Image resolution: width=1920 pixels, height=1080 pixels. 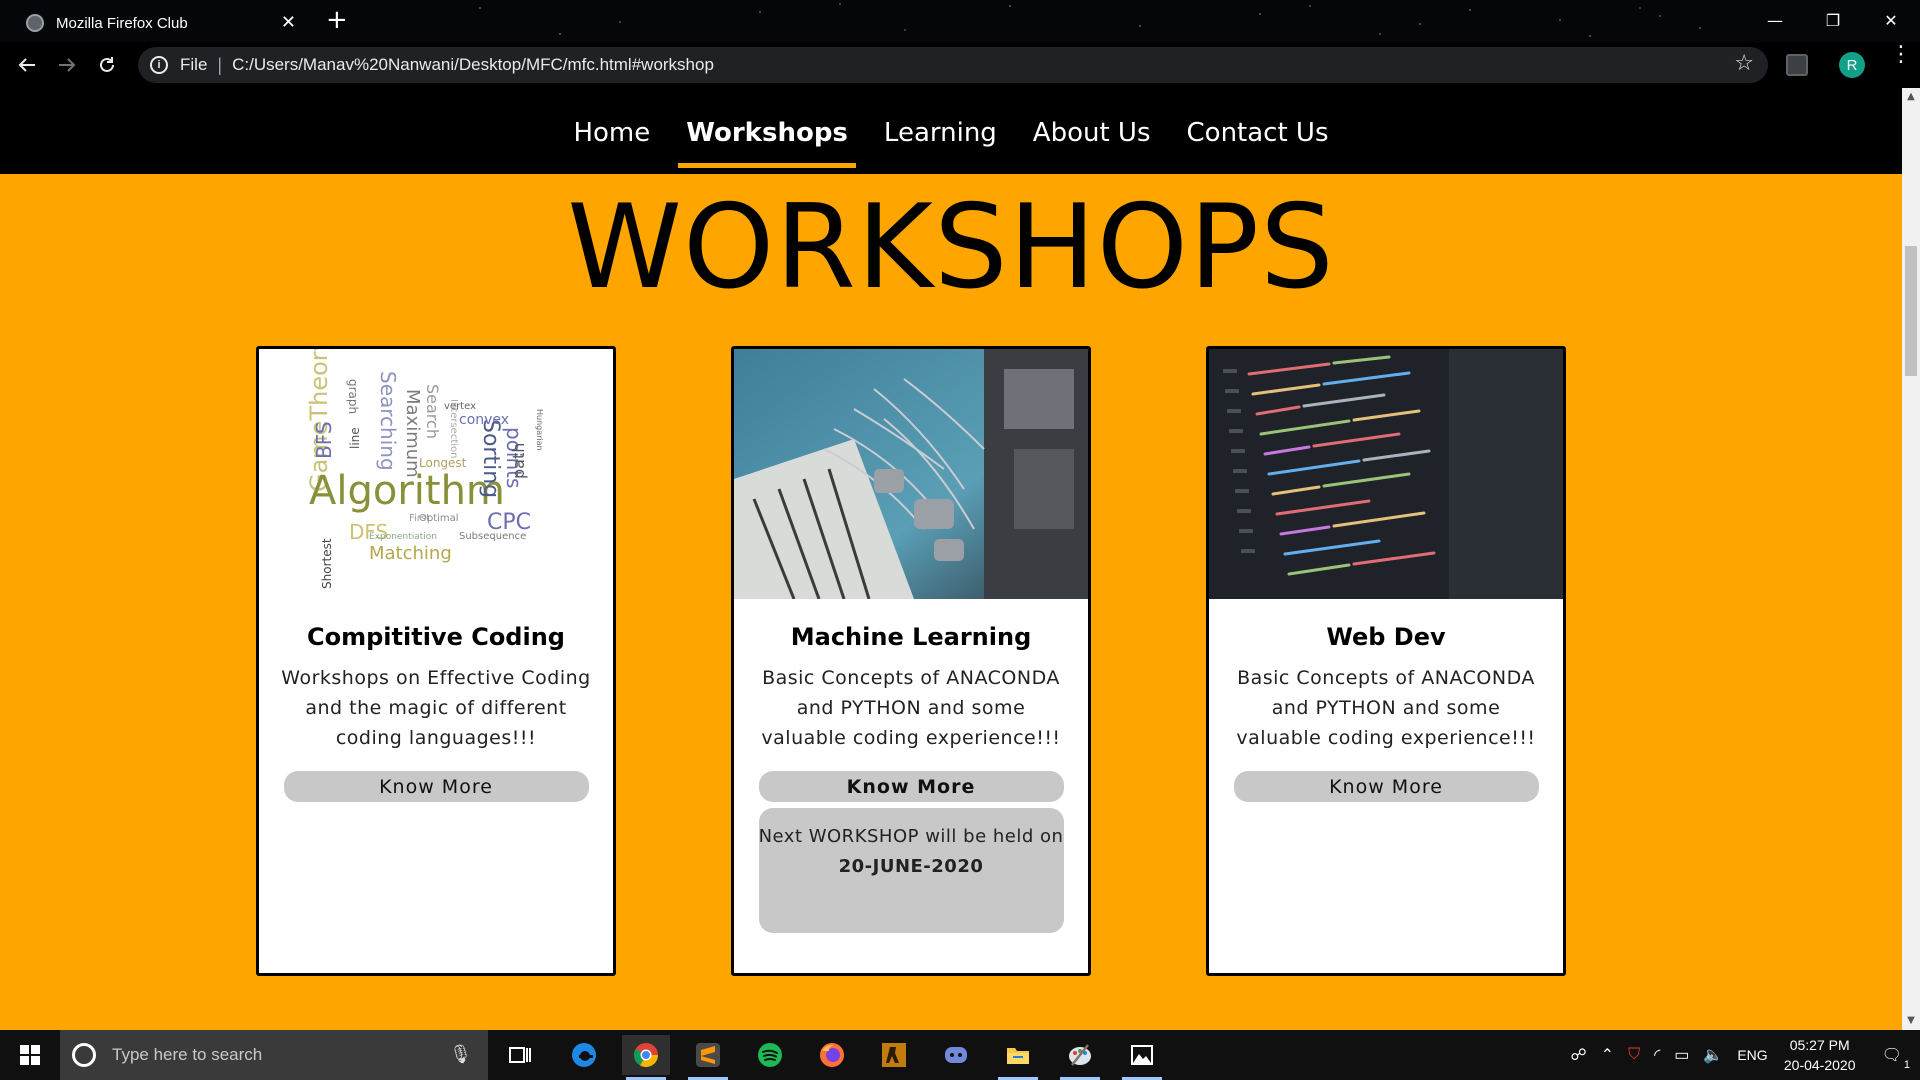 I want to click on scroll-up-icon: ▲, so click(x=1911, y=97).